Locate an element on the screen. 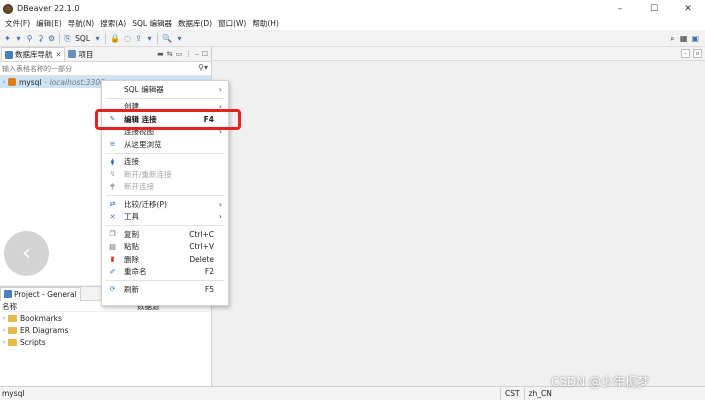  close-icon: ✕ is located at coordinates (59, 55).